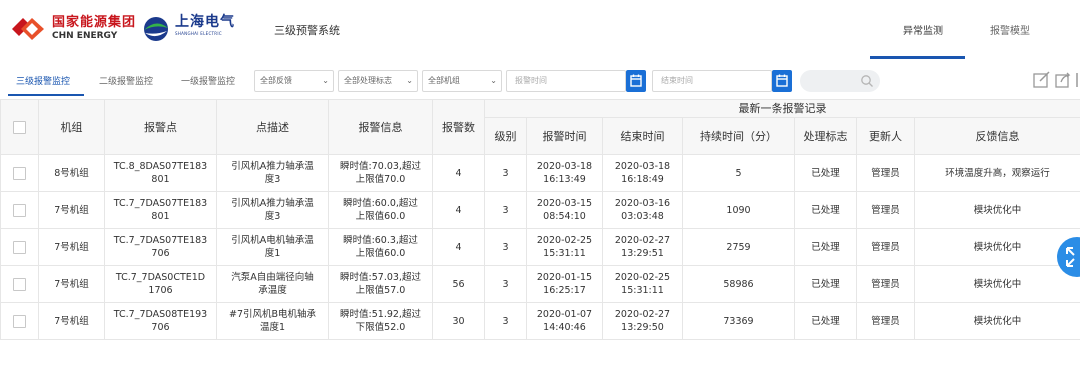 The height and width of the screenshot is (368, 1080). I want to click on col-header-info: 报警信息, so click(380, 127).